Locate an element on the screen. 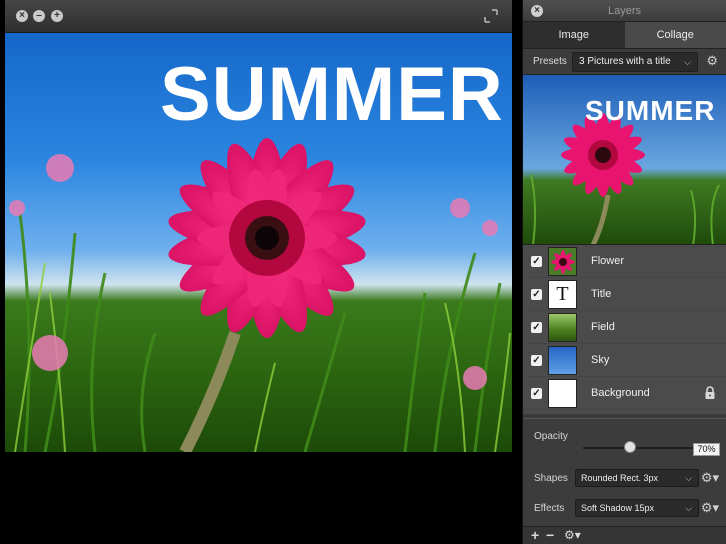  effects-dropdown: Soft Shadow 15px ⌵ is located at coordinates (637, 508).